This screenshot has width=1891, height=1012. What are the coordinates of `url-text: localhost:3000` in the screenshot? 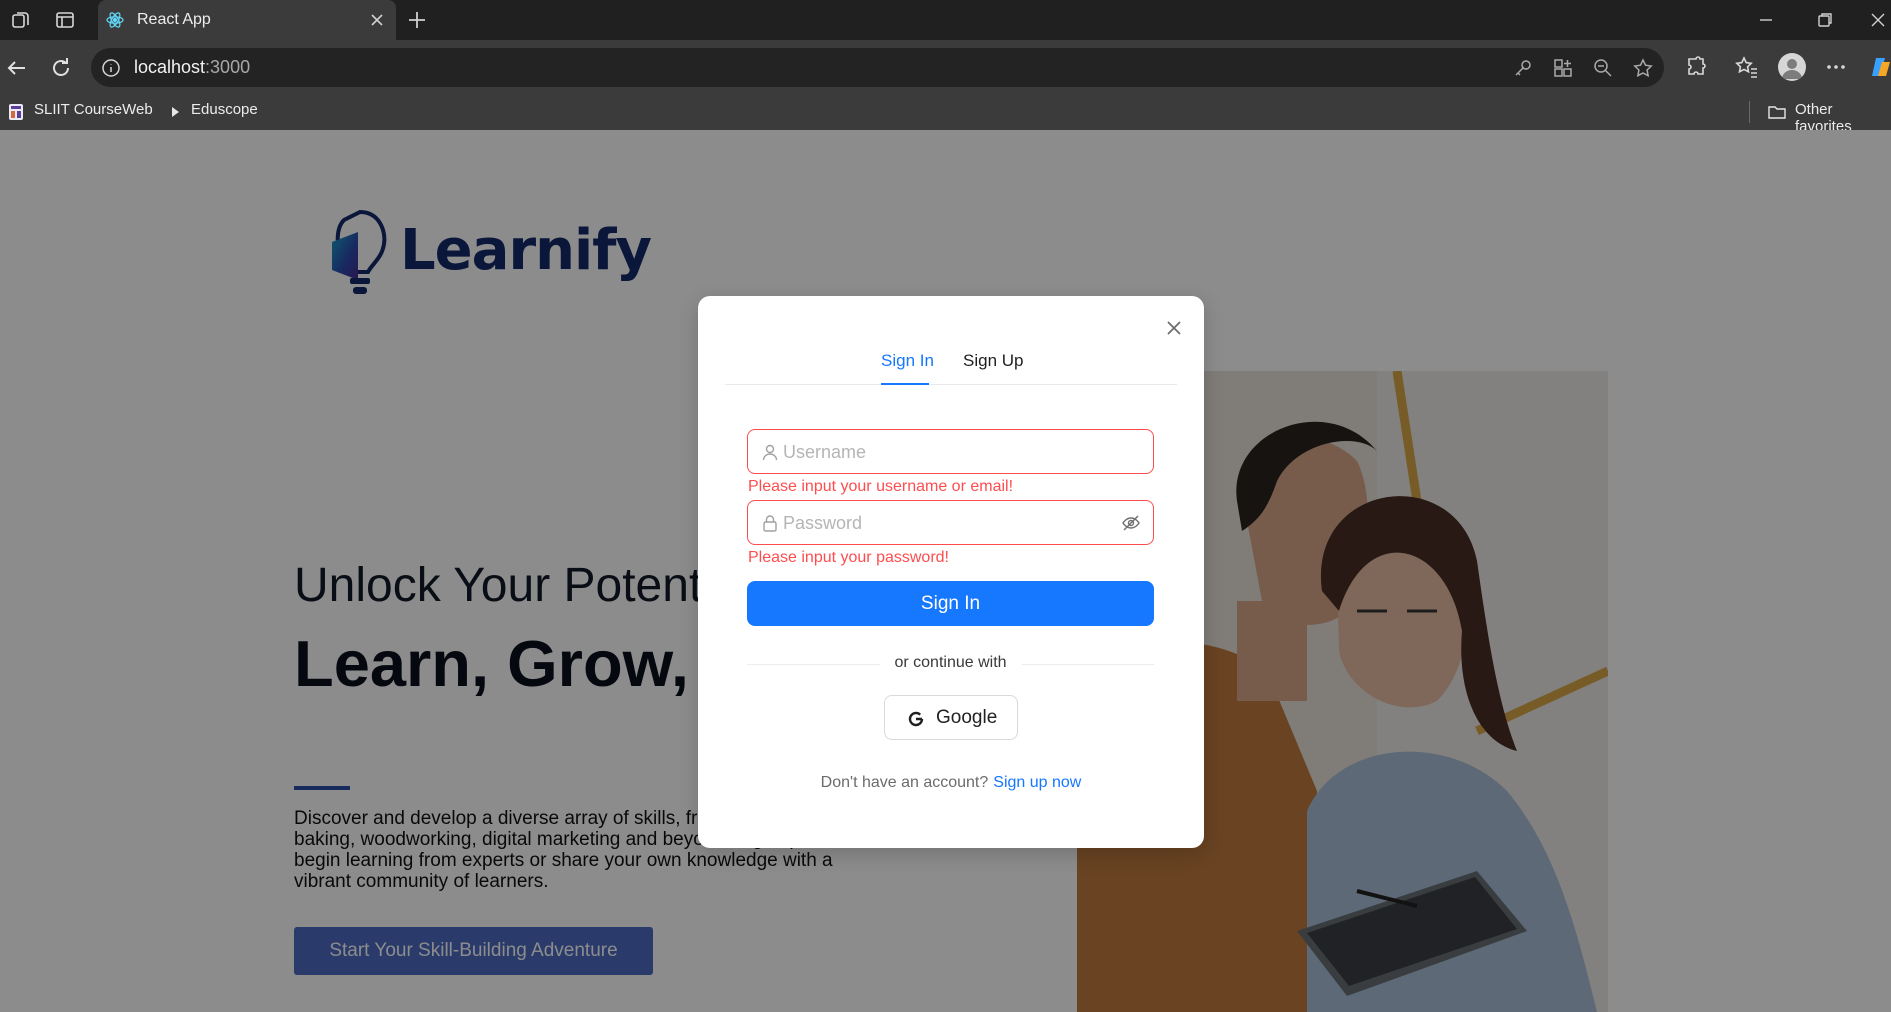 It's located at (192, 67).